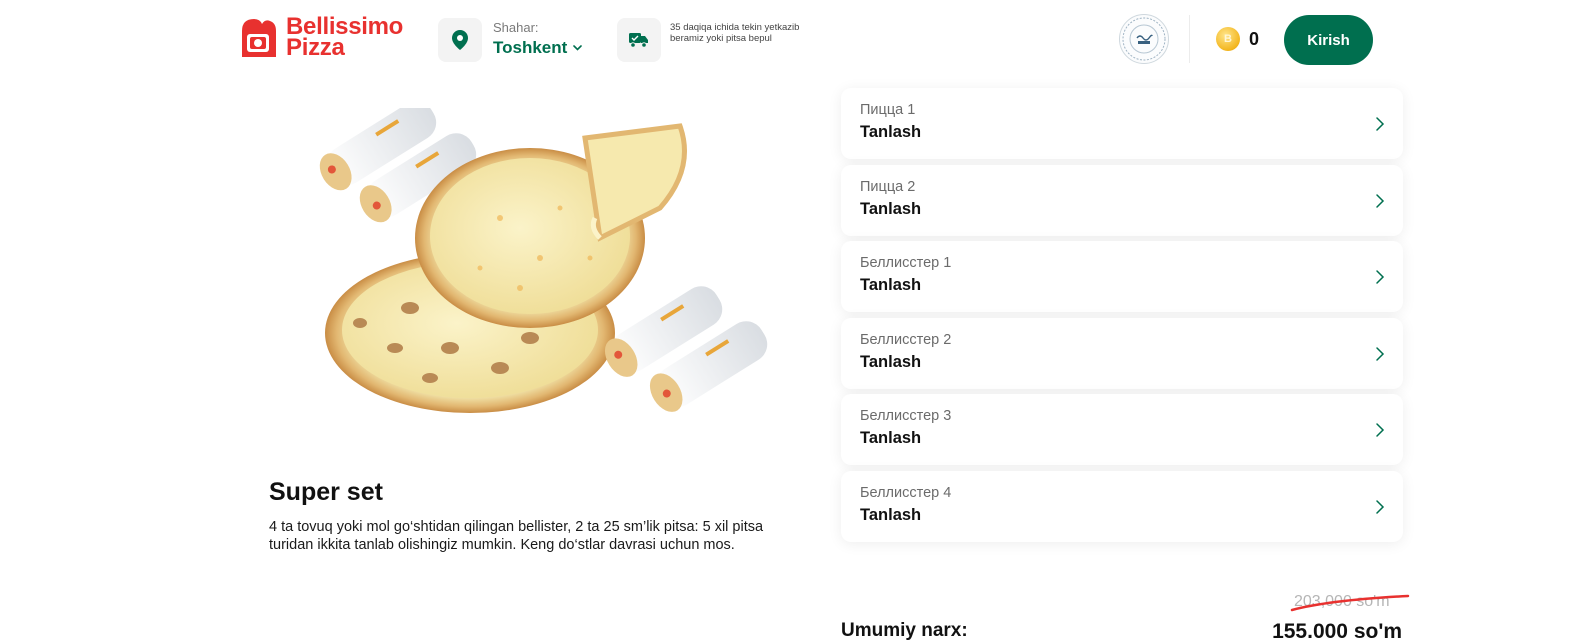 This screenshot has width=1576, height=642. I want to click on product-image, so click(543, 260).